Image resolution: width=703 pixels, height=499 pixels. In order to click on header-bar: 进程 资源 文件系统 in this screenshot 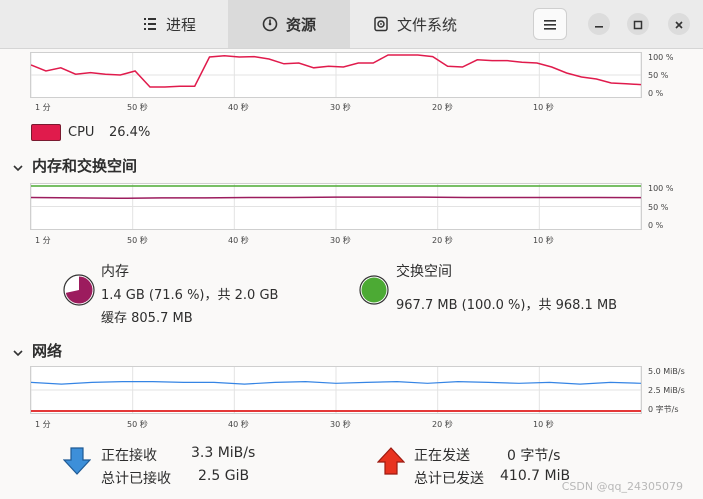, I will do `click(351, 24)`.